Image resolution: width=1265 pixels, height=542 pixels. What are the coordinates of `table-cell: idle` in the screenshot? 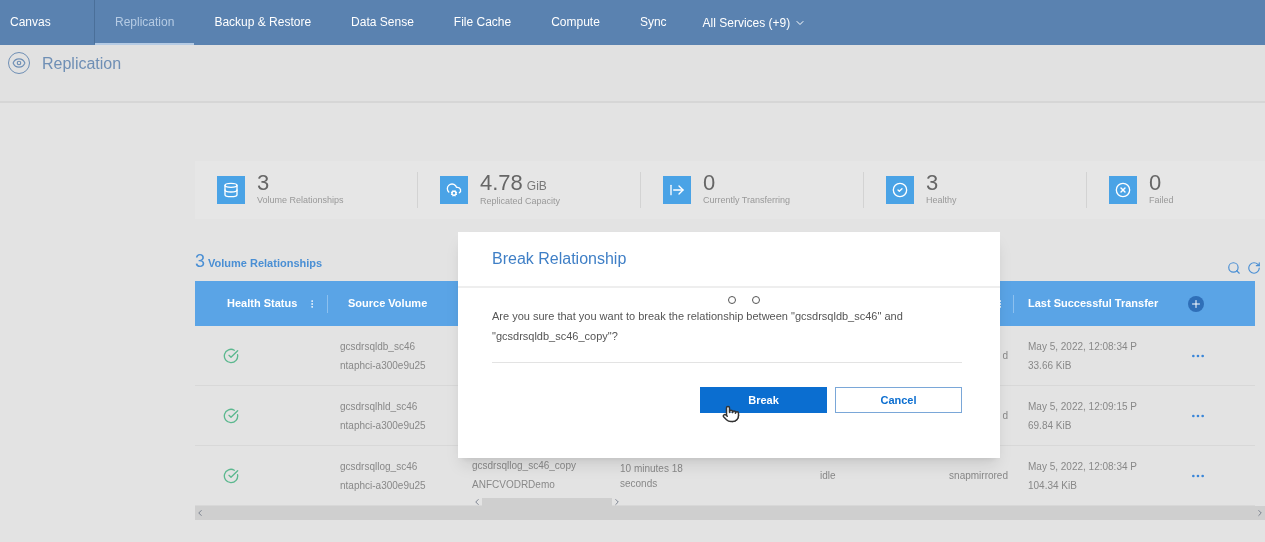 It's located at (828, 475).